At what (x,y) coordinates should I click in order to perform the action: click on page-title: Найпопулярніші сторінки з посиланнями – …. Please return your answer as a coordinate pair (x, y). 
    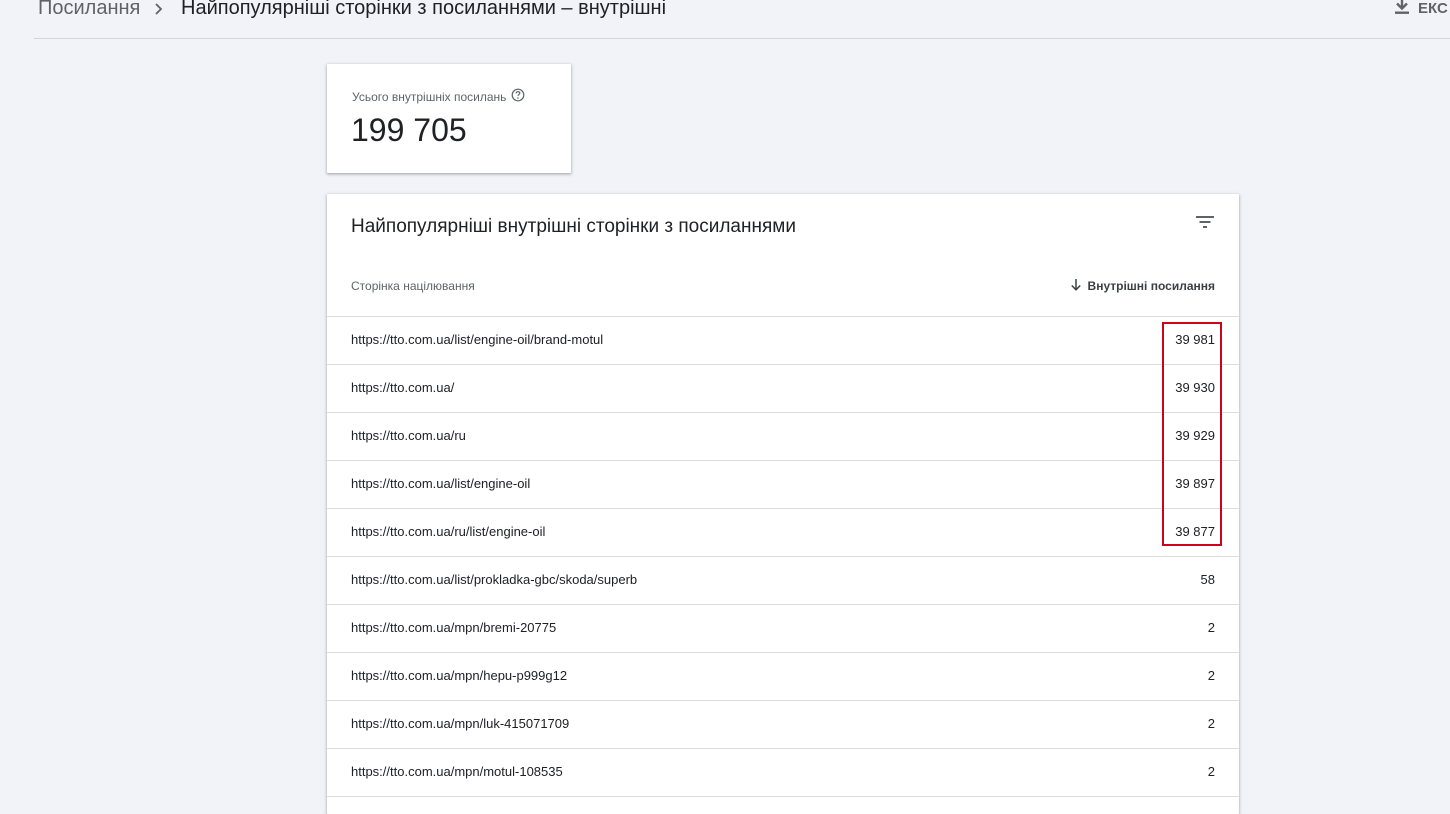
    Looking at the image, I should click on (424, 9).